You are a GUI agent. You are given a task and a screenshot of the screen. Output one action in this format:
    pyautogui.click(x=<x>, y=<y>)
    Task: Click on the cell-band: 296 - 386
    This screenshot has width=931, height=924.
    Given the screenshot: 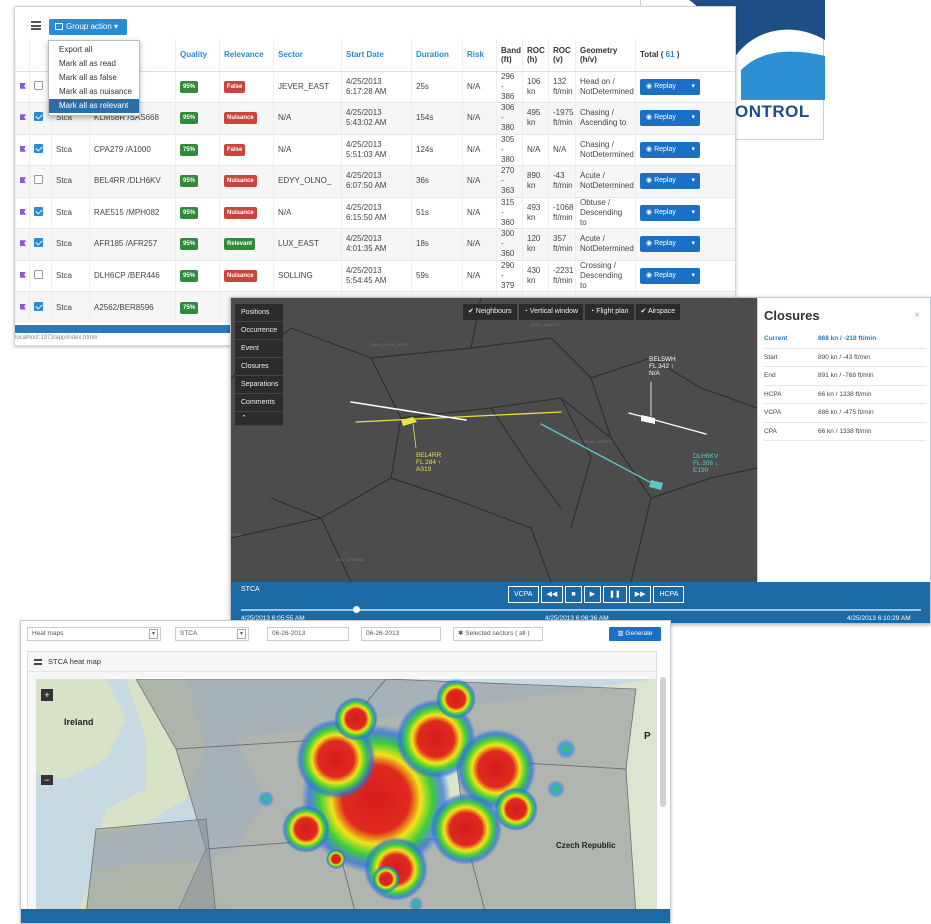 What is the action you would take?
    pyautogui.click(x=509, y=86)
    